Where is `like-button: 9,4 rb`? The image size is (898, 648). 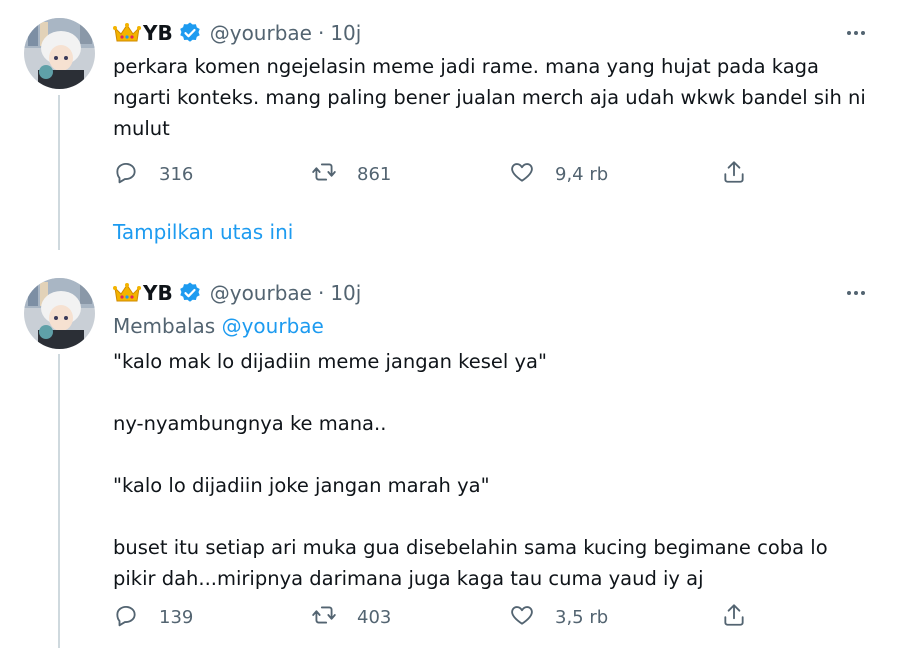 like-button: 9,4 rb is located at coordinates (558, 174).